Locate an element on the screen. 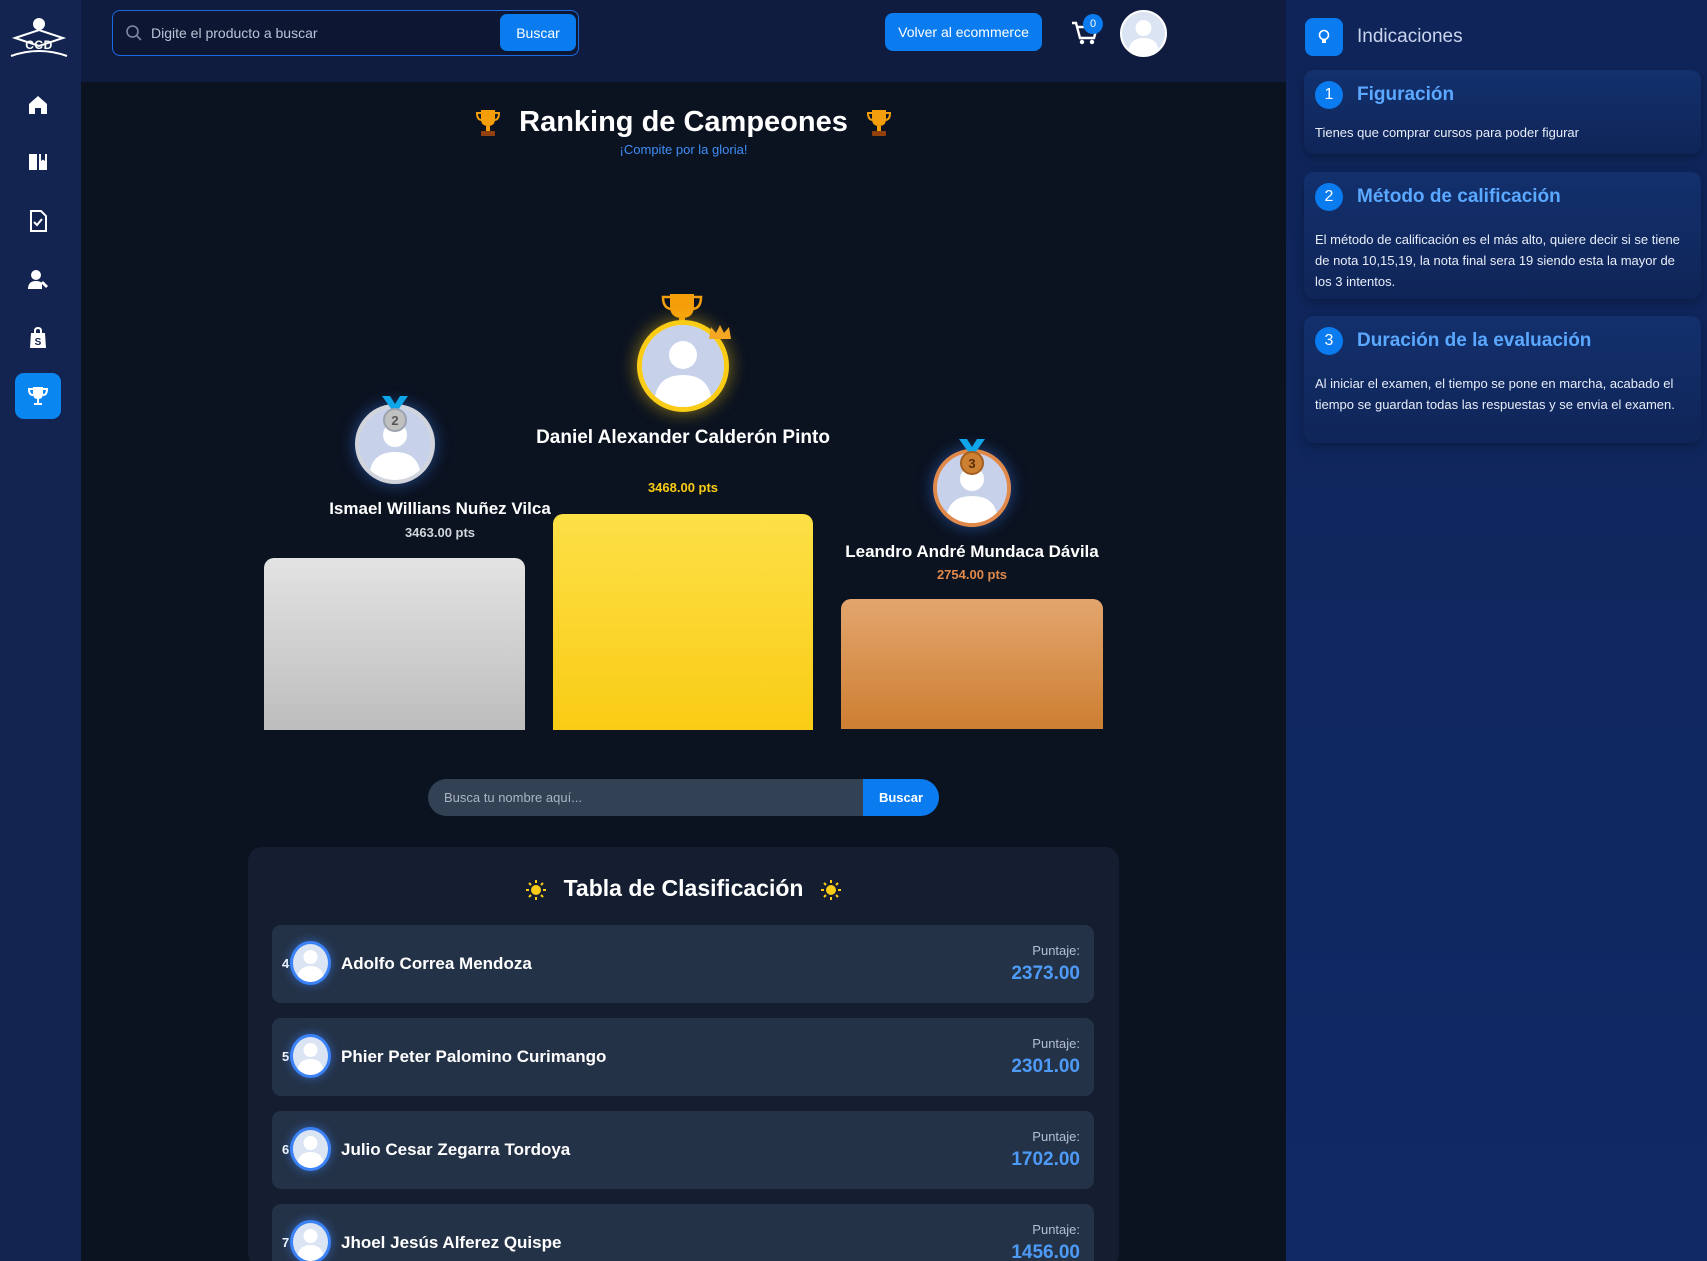  sidebar-item-ranking is located at coordinates (38, 396).